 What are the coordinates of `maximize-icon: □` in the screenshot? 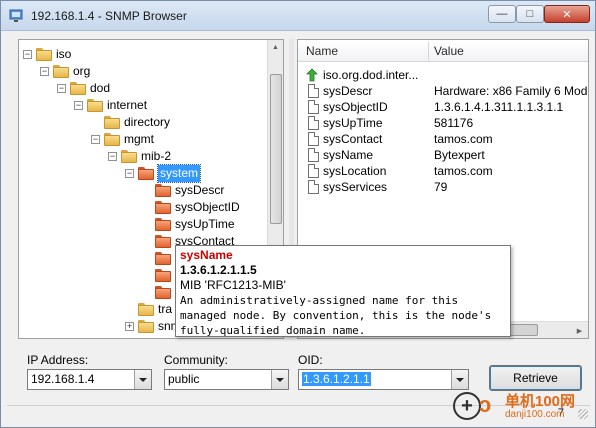 It's located at (530, 14).